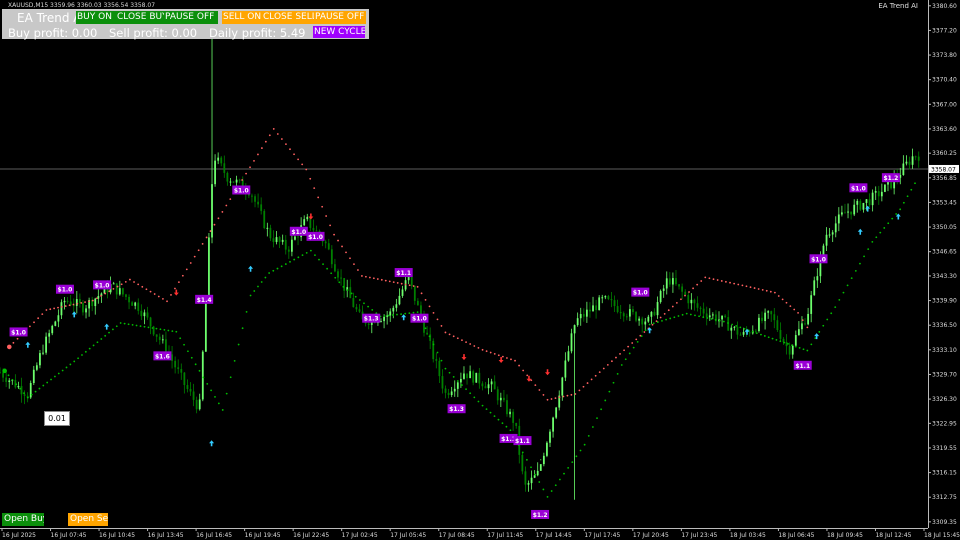  Describe the element at coordinates (340, 17) in the screenshot. I see `pause-sell-button: PAUSE OFF` at that location.